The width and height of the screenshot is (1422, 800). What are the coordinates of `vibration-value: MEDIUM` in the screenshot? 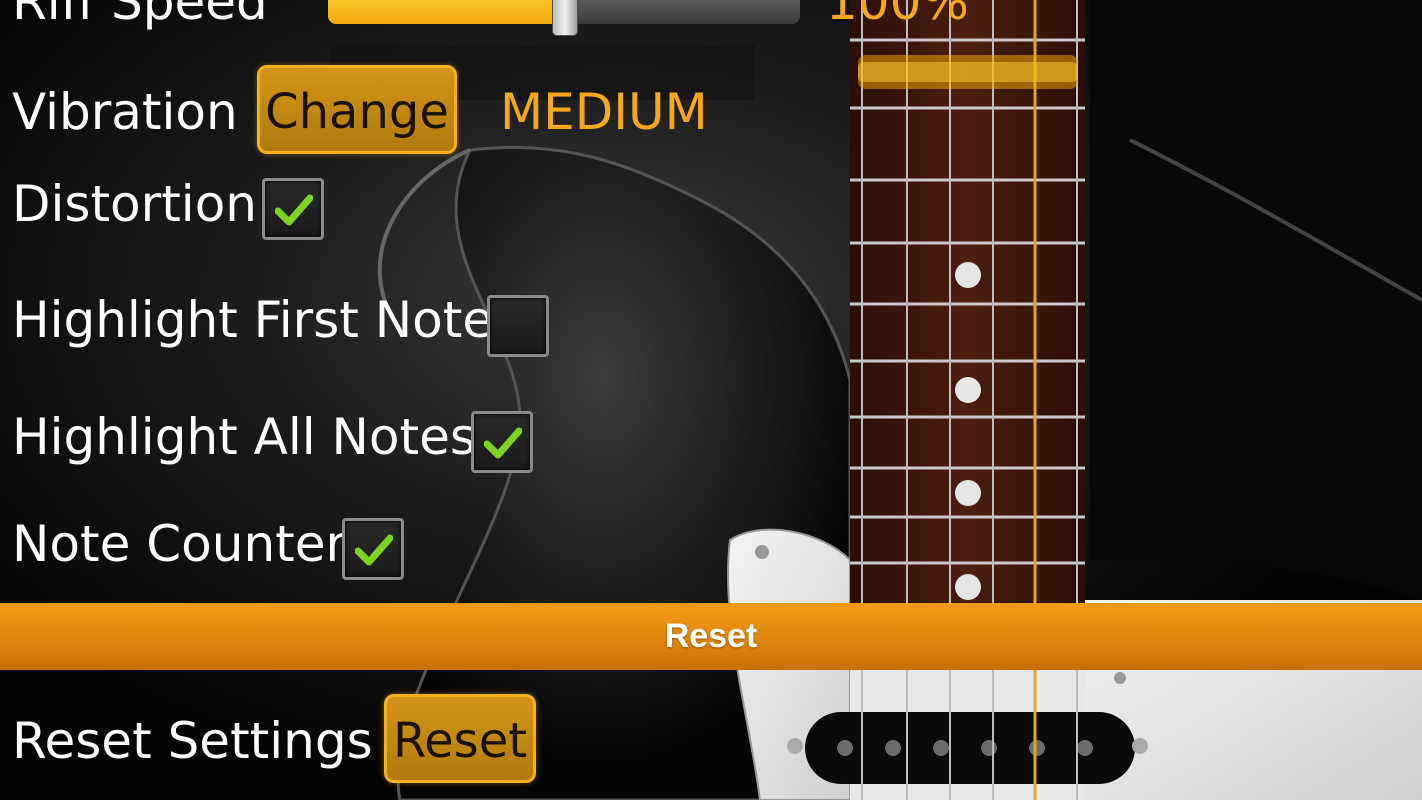 It's located at (604, 112).